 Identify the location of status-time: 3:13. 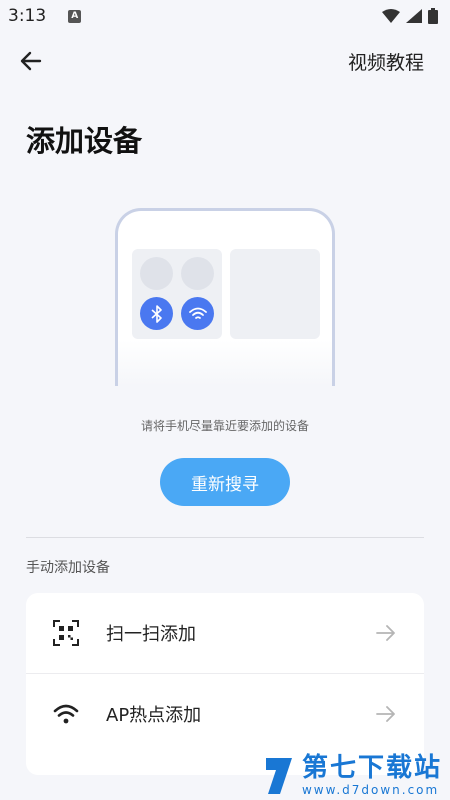
(27, 16).